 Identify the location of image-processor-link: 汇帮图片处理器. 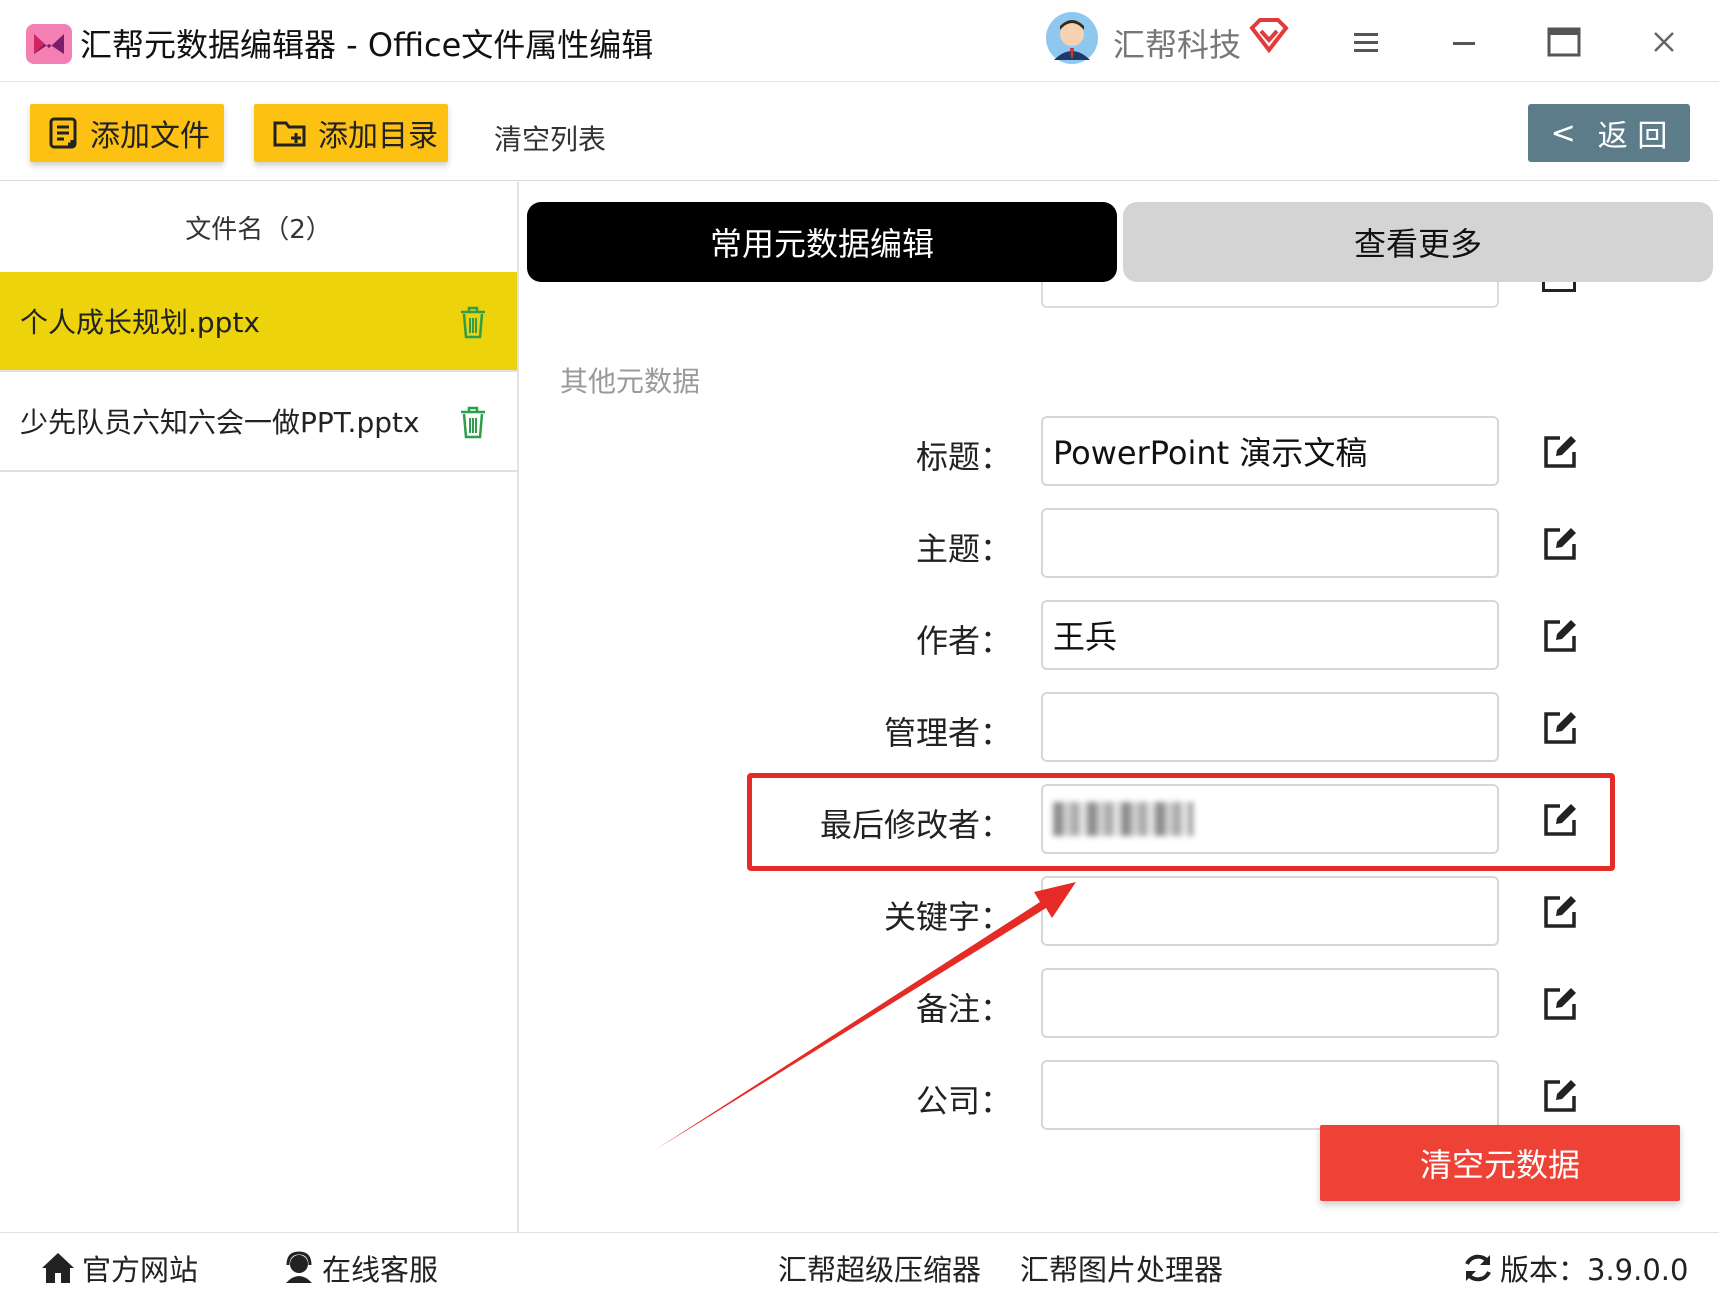
(1121, 1268).